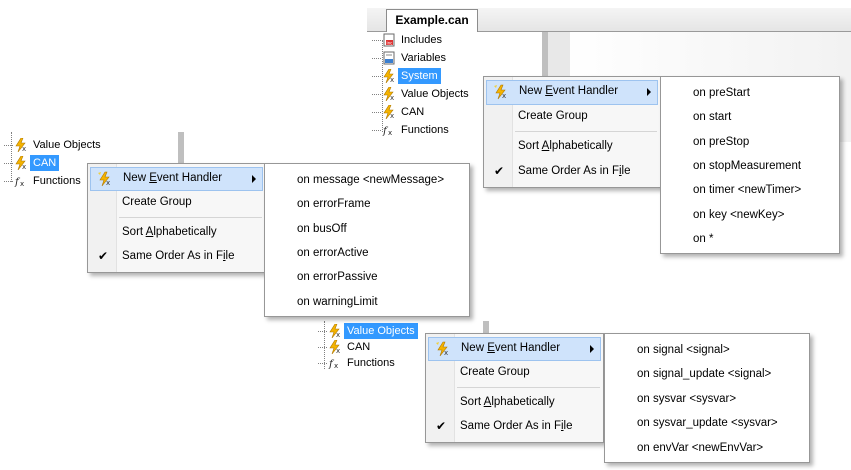  What do you see at coordinates (424, 58) in the screenshot?
I see `tree-item-label: Variables` at bounding box center [424, 58].